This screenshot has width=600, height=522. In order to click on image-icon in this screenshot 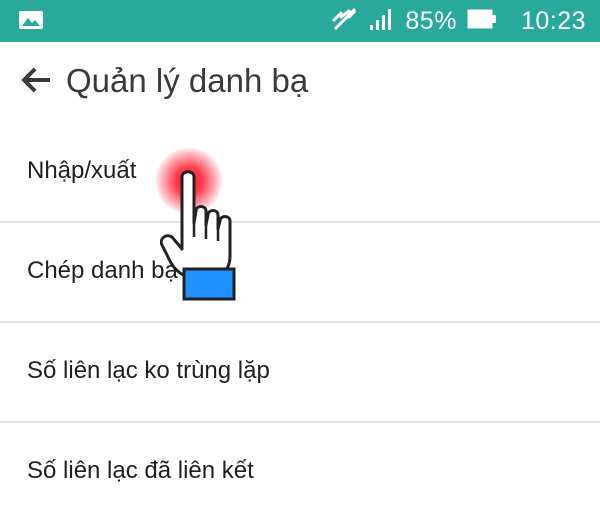, I will do `click(31, 20)`.